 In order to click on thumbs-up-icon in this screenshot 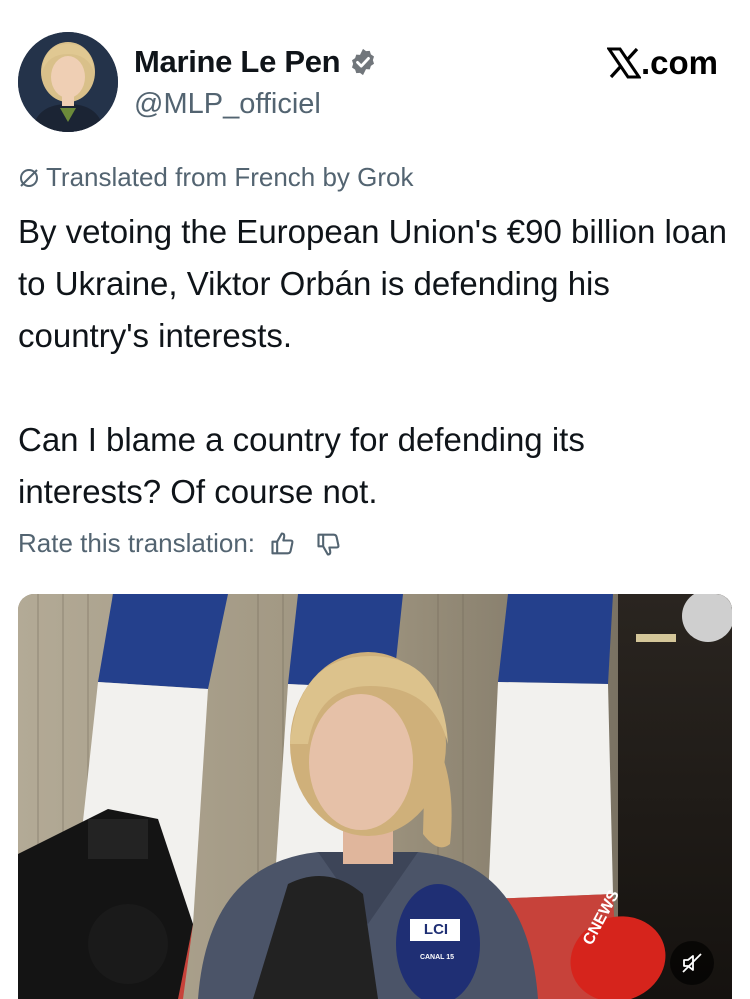, I will do `click(282, 542)`.